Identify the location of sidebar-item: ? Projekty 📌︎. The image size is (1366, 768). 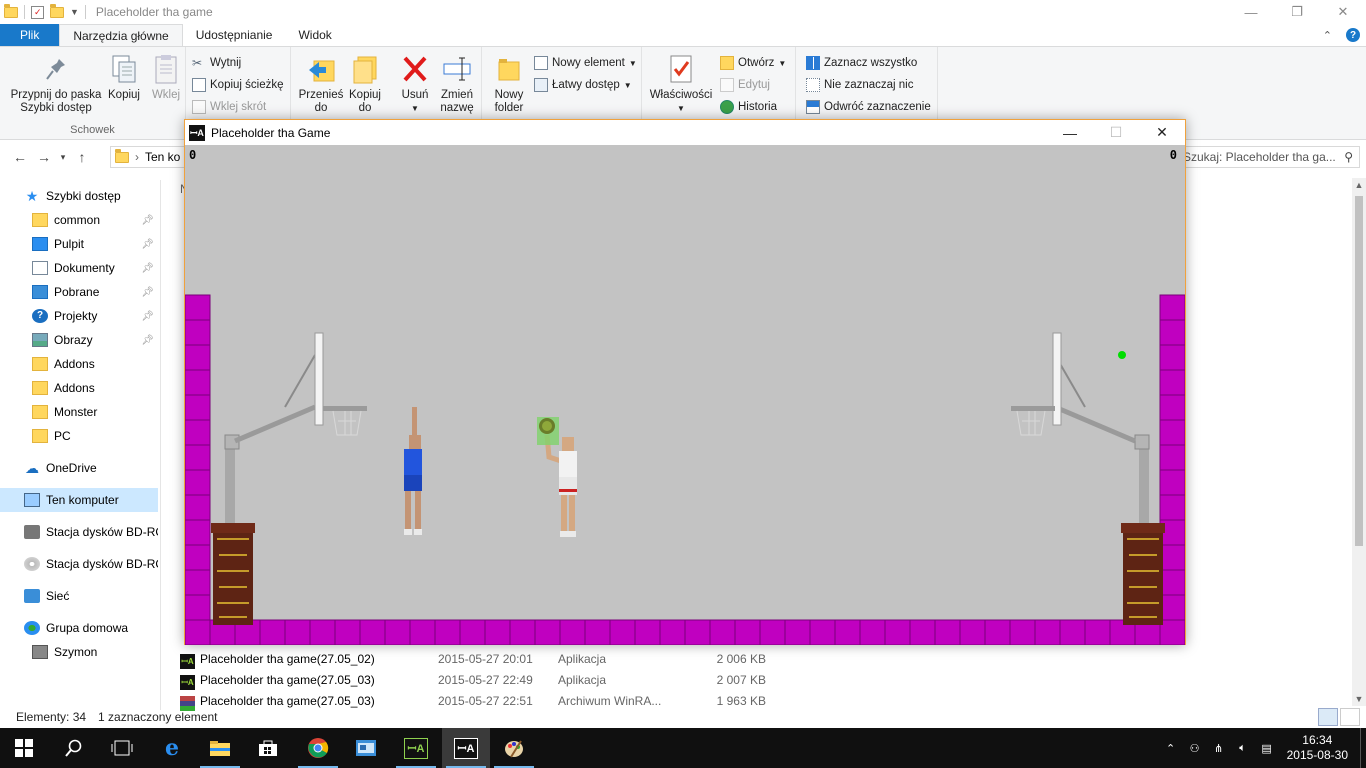
(79, 316).